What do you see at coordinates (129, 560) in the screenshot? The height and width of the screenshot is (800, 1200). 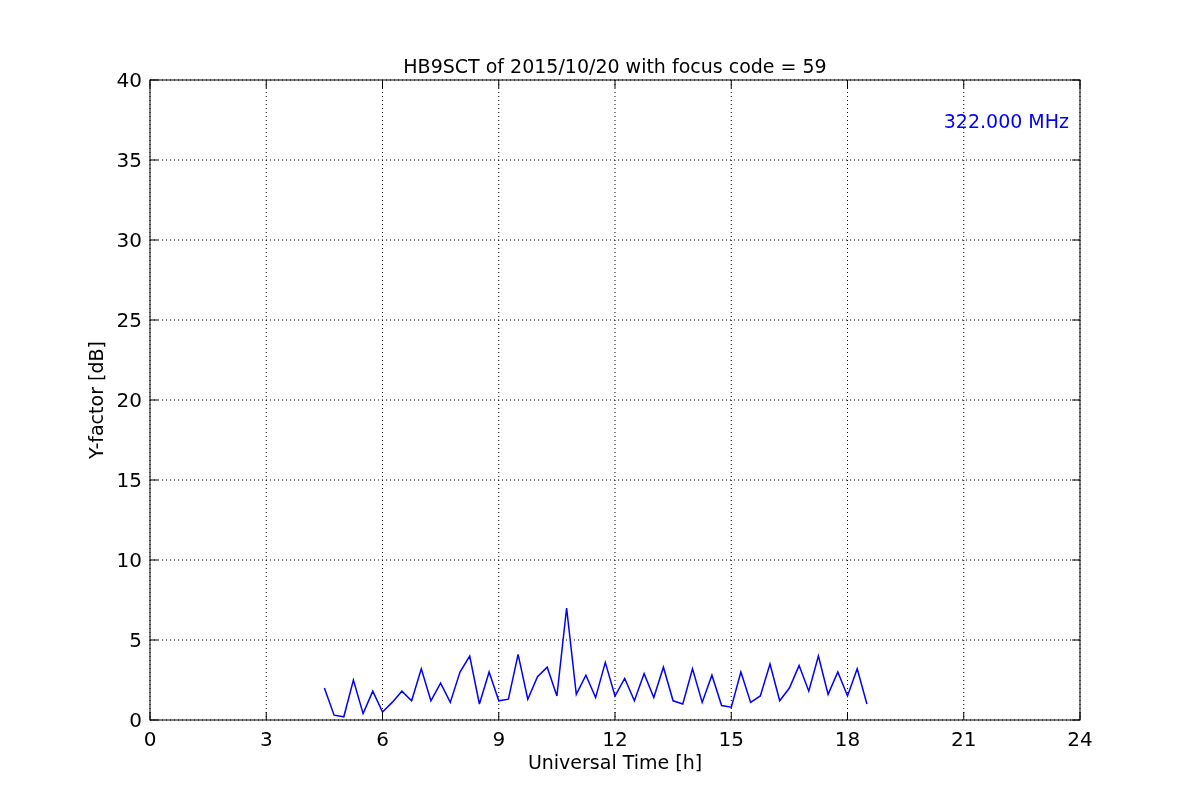 I see `y-tick-label: 10` at bounding box center [129, 560].